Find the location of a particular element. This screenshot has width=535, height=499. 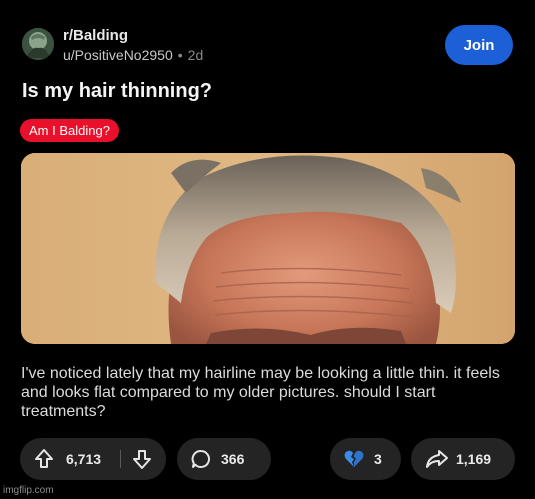

share-button: 1,169 is located at coordinates (463, 459).